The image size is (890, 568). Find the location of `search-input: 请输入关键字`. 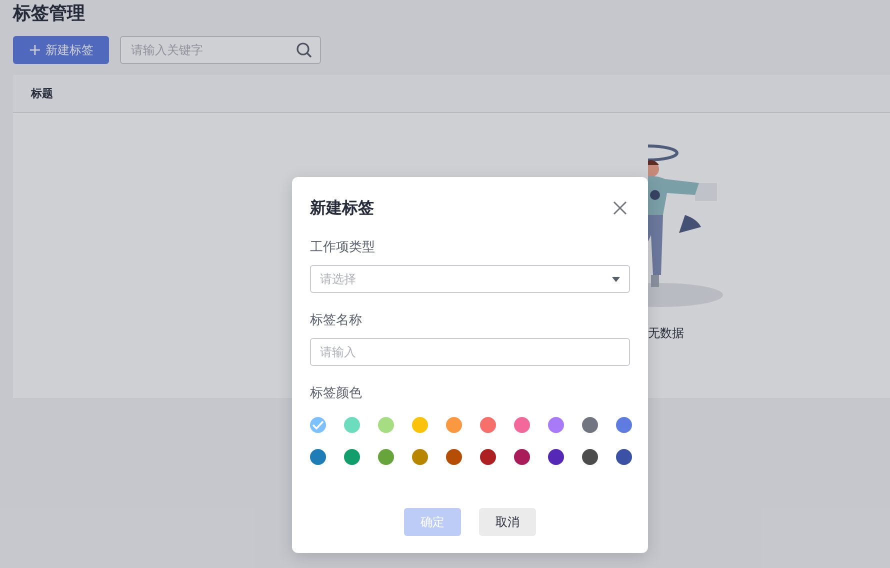

search-input: 请输入关键字 is located at coordinates (212, 50).